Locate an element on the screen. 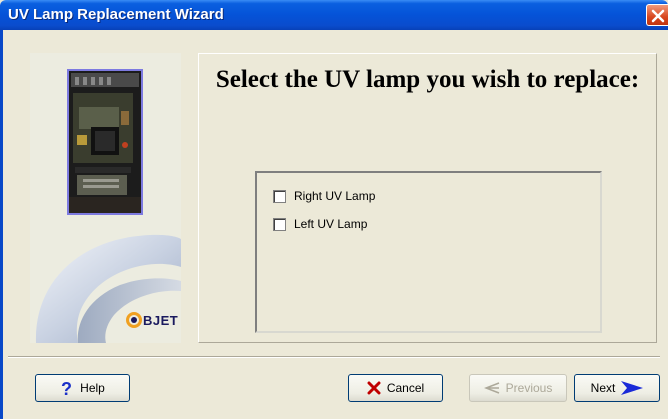  cancel-button: Cancel is located at coordinates (395, 388).